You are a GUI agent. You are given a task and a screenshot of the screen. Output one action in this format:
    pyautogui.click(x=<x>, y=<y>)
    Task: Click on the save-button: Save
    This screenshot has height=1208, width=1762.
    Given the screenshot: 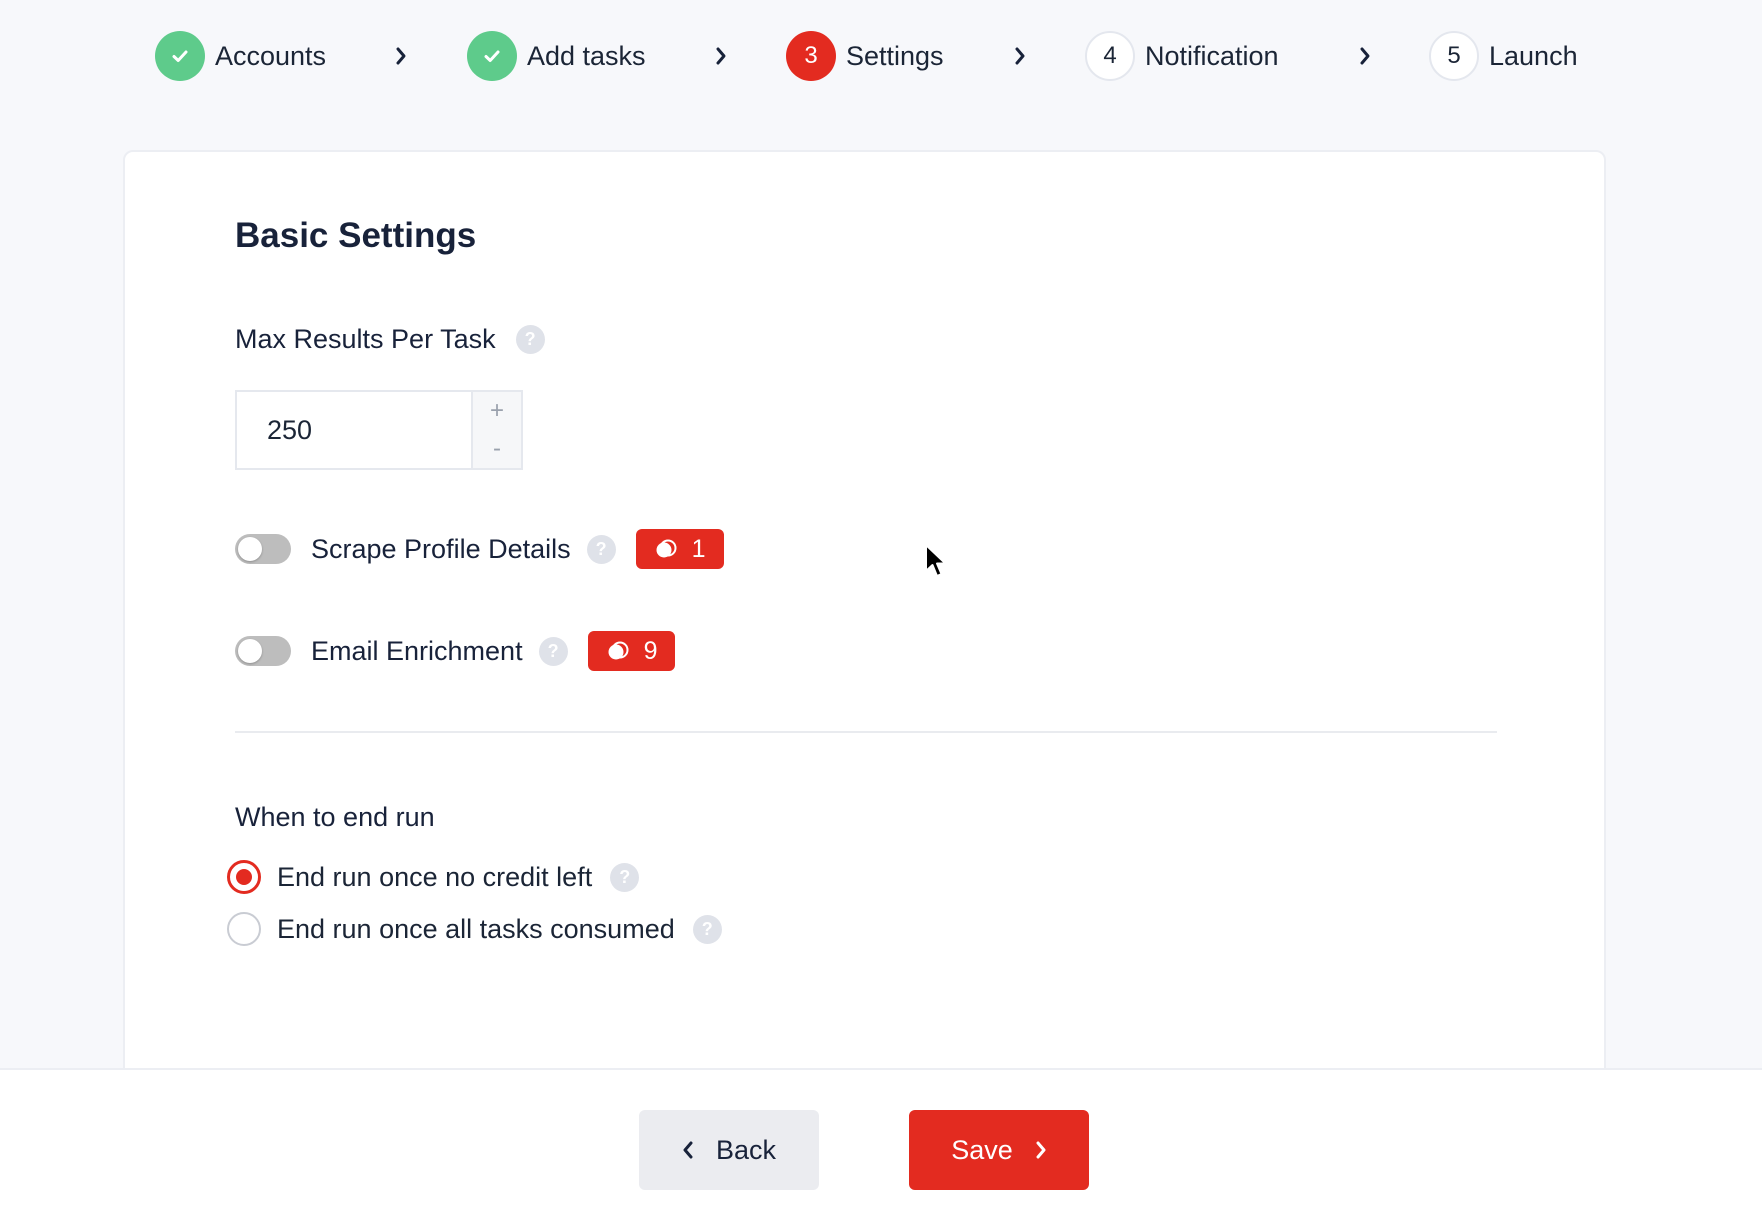 What is the action you would take?
    pyautogui.click(x=999, y=1150)
    